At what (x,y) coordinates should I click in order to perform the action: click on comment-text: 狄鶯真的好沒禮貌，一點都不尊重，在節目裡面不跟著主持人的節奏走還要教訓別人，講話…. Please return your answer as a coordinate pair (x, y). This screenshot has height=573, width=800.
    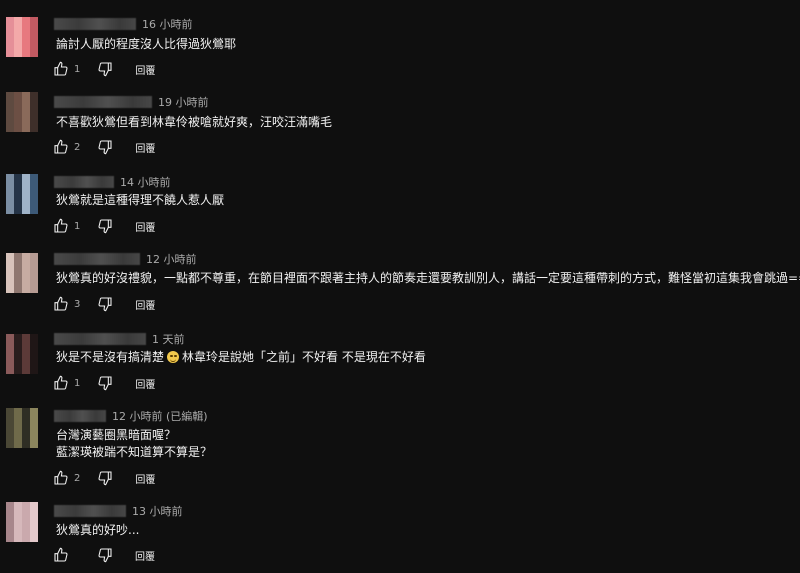
    Looking at the image, I should click on (428, 278).